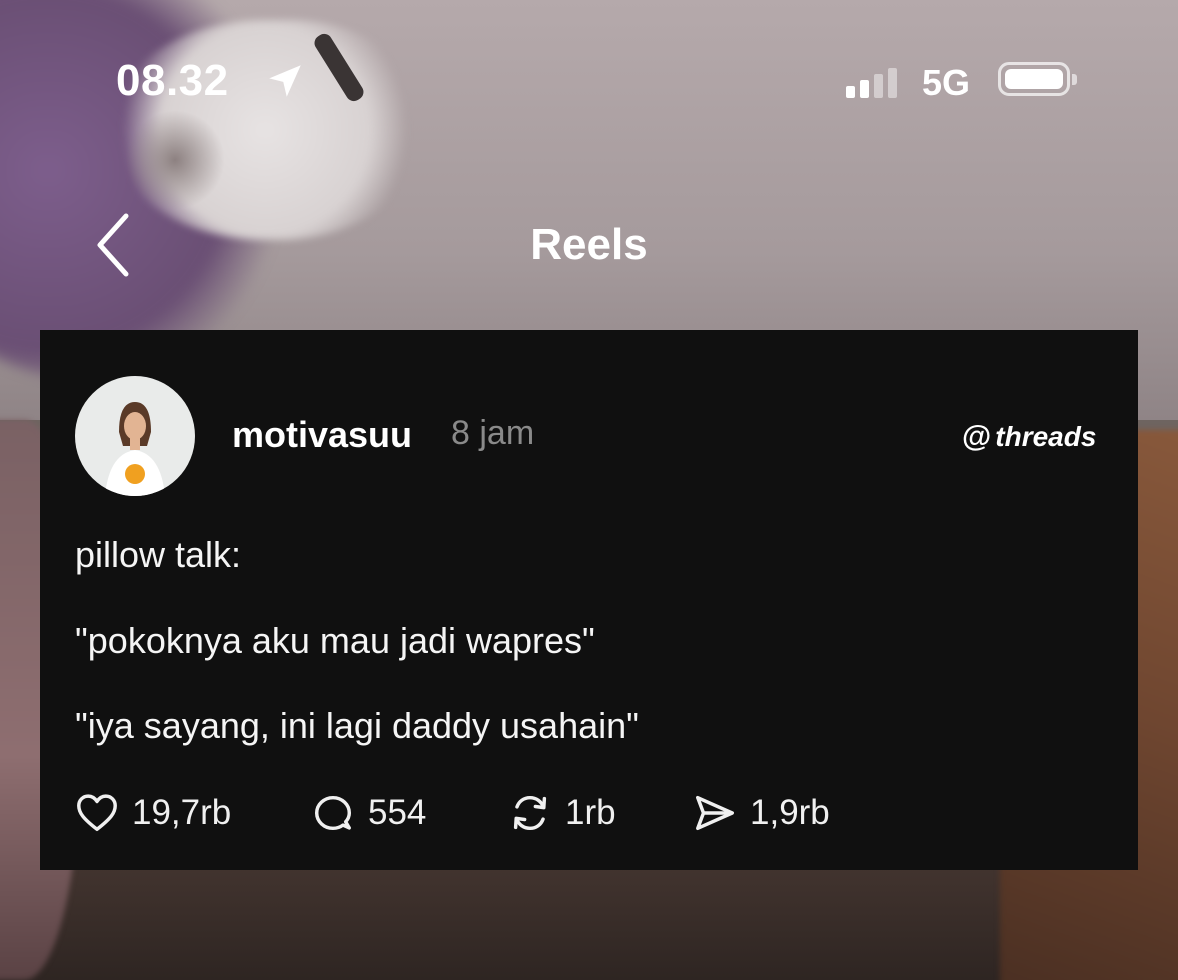  Describe the element at coordinates (175, 160) in the screenshot. I see `bg-outlet-hole` at that location.